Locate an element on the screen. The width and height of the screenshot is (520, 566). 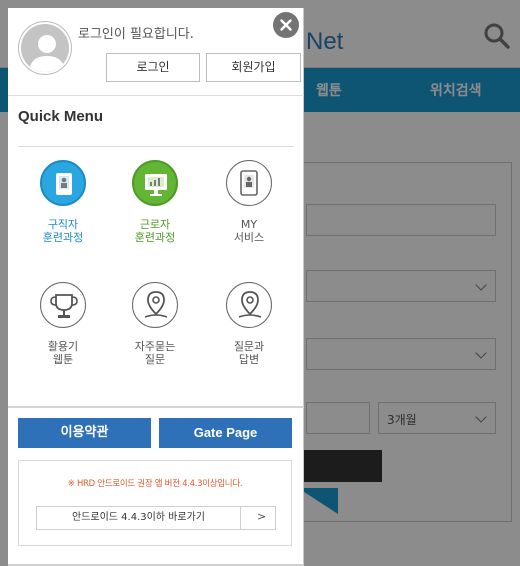
android-shortcut-button: 안드로이드 4.4.3이하 바로가기 > is located at coordinates (156, 518).